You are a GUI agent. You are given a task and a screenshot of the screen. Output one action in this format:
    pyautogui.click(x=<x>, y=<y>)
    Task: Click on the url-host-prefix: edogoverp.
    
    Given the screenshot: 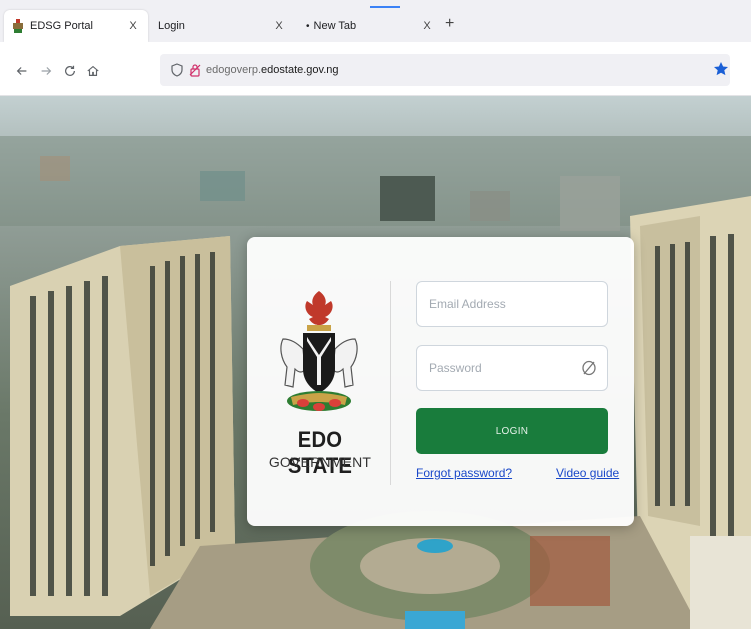 What is the action you would take?
    pyautogui.click(x=234, y=70)
    